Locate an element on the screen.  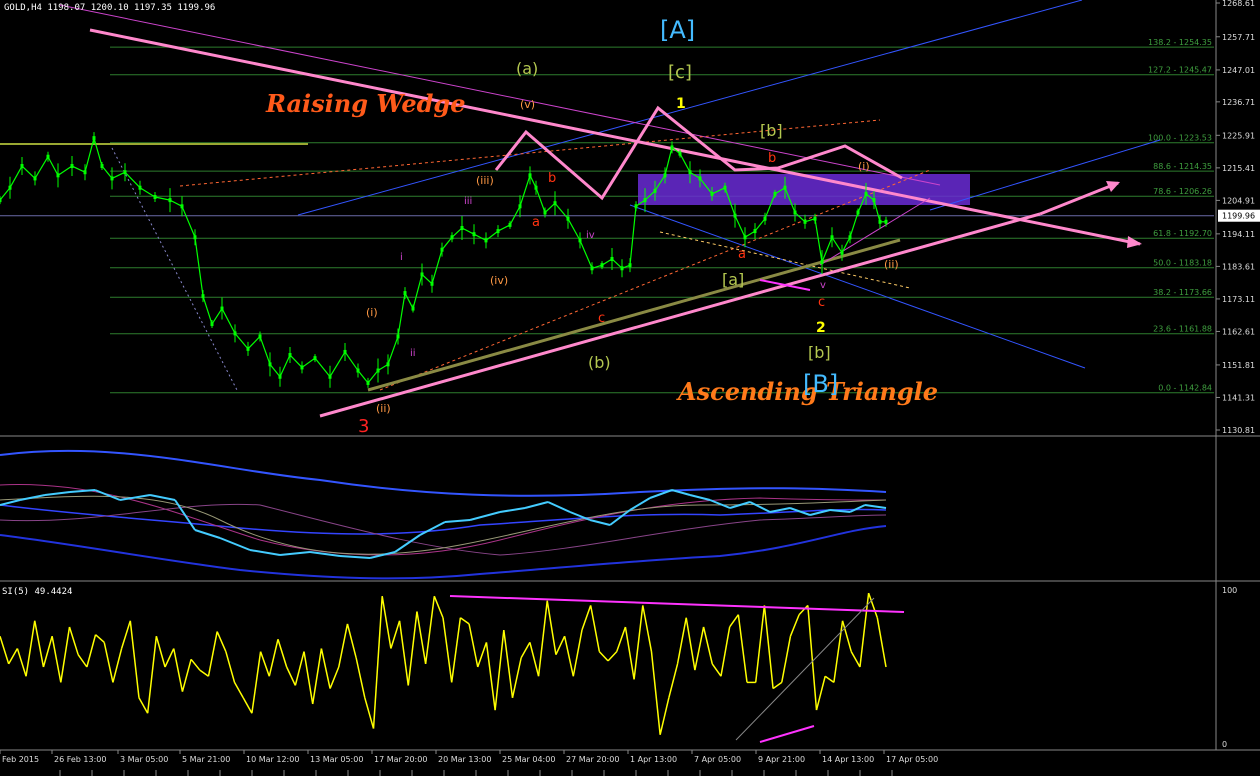
si-tick-0: 0 is located at coordinates (1224, 744).